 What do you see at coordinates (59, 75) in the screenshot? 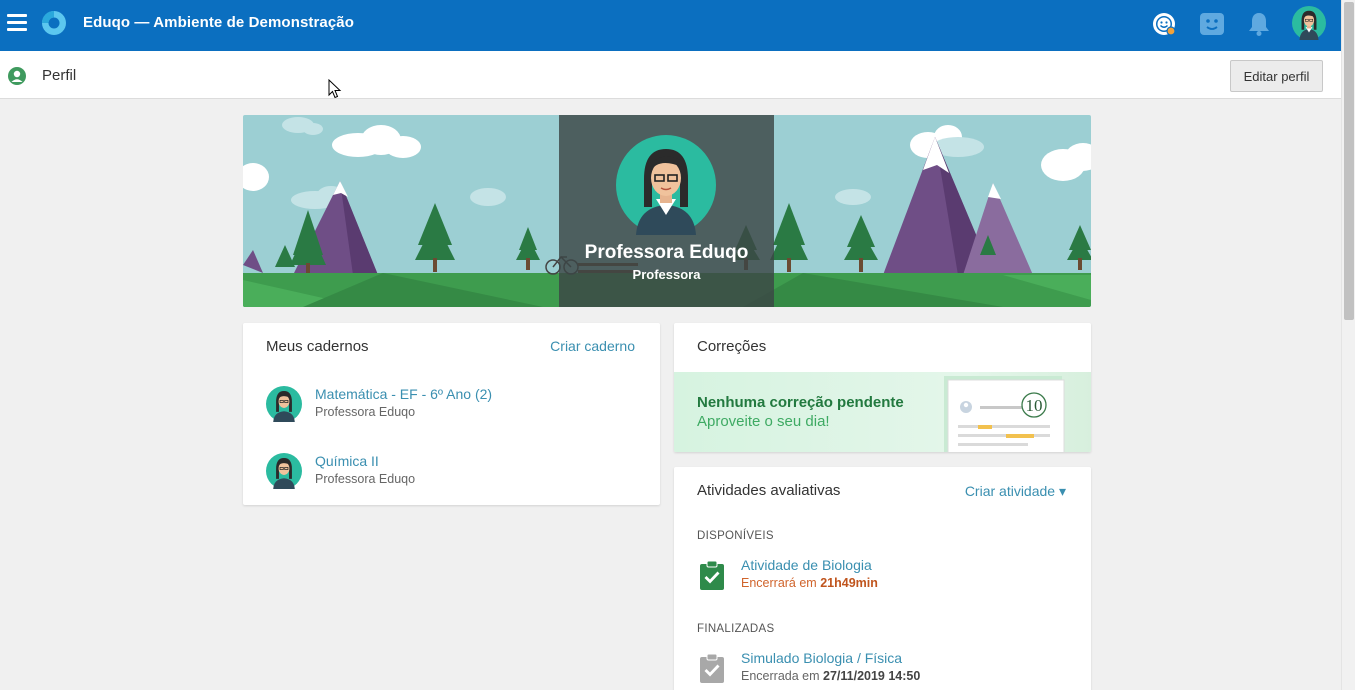
I see `page-title: Perfil` at bounding box center [59, 75].